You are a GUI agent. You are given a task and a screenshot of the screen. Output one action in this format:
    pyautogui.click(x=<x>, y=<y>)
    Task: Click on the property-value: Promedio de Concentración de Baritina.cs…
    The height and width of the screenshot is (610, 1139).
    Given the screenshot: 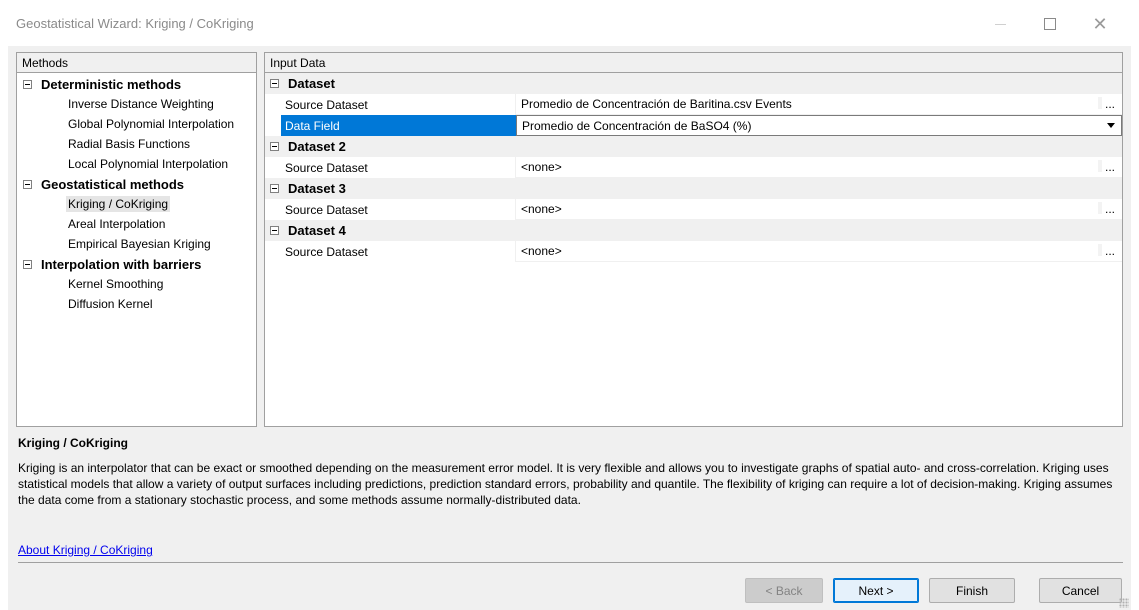 What is the action you would take?
    pyautogui.click(x=656, y=104)
    